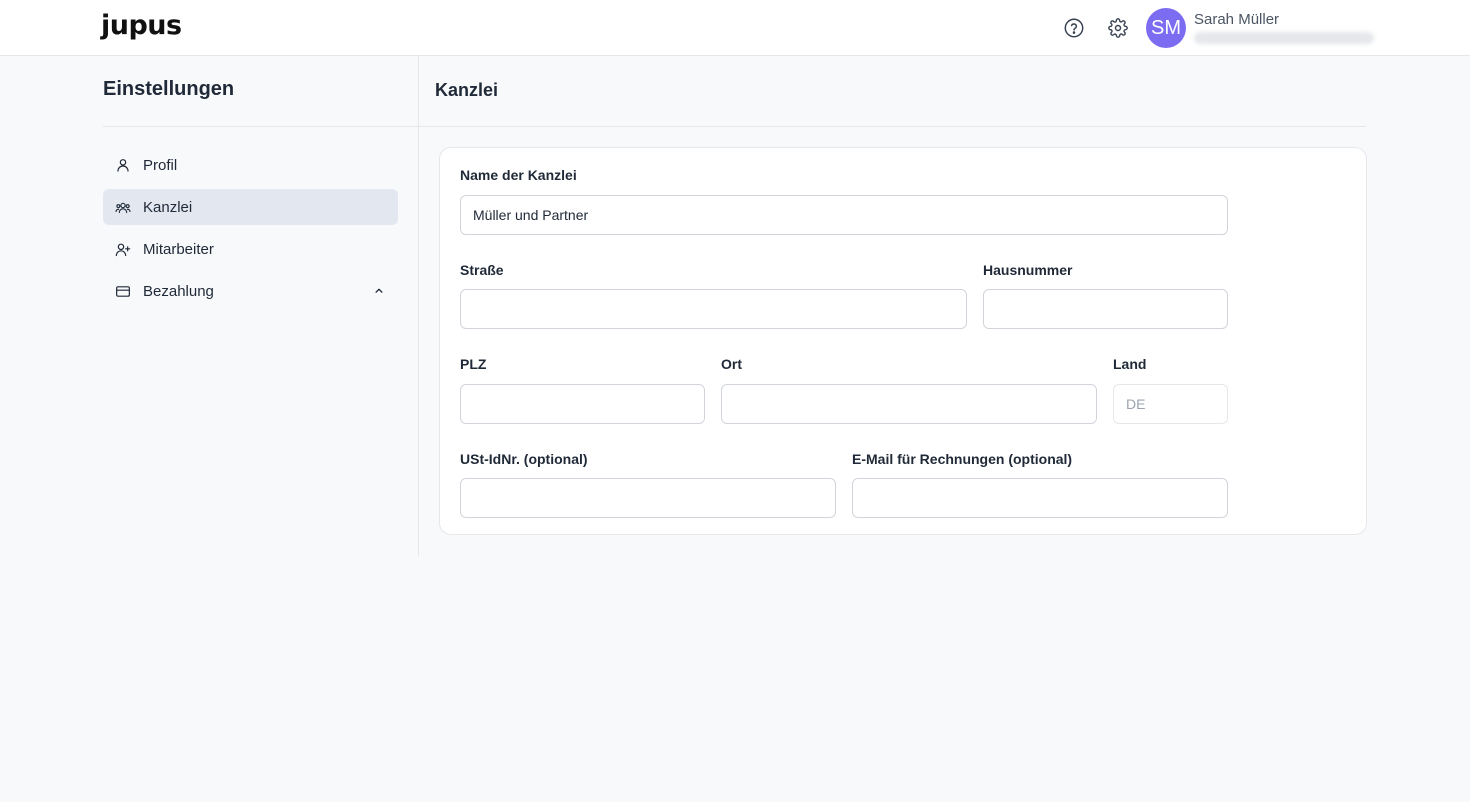 This screenshot has width=1470, height=802. Describe the element at coordinates (1105, 309) in the screenshot. I see `house-number-input` at that location.